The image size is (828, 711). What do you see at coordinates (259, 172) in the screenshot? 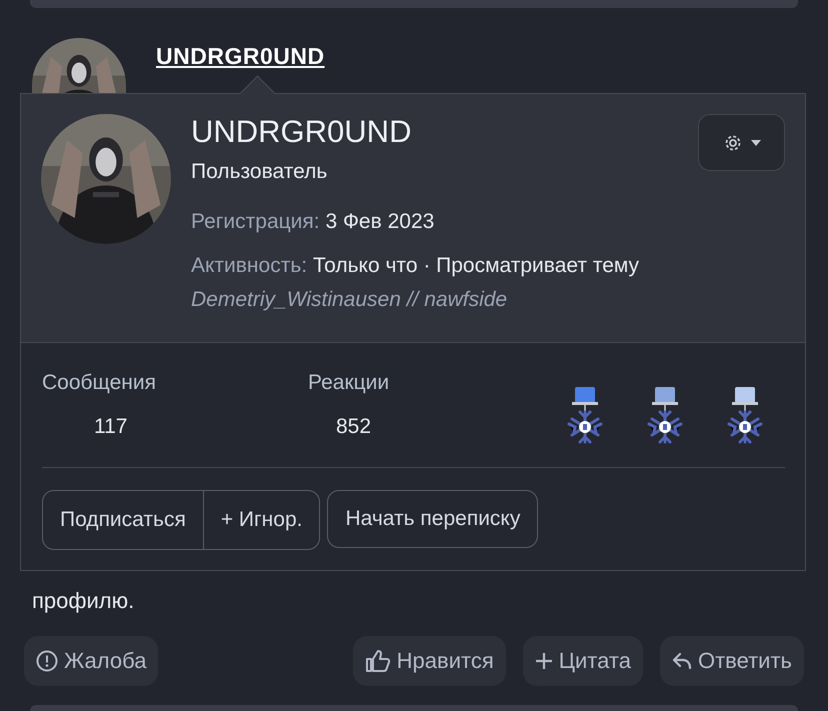
I see `user-role: Пользователь` at bounding box center [259, 172].